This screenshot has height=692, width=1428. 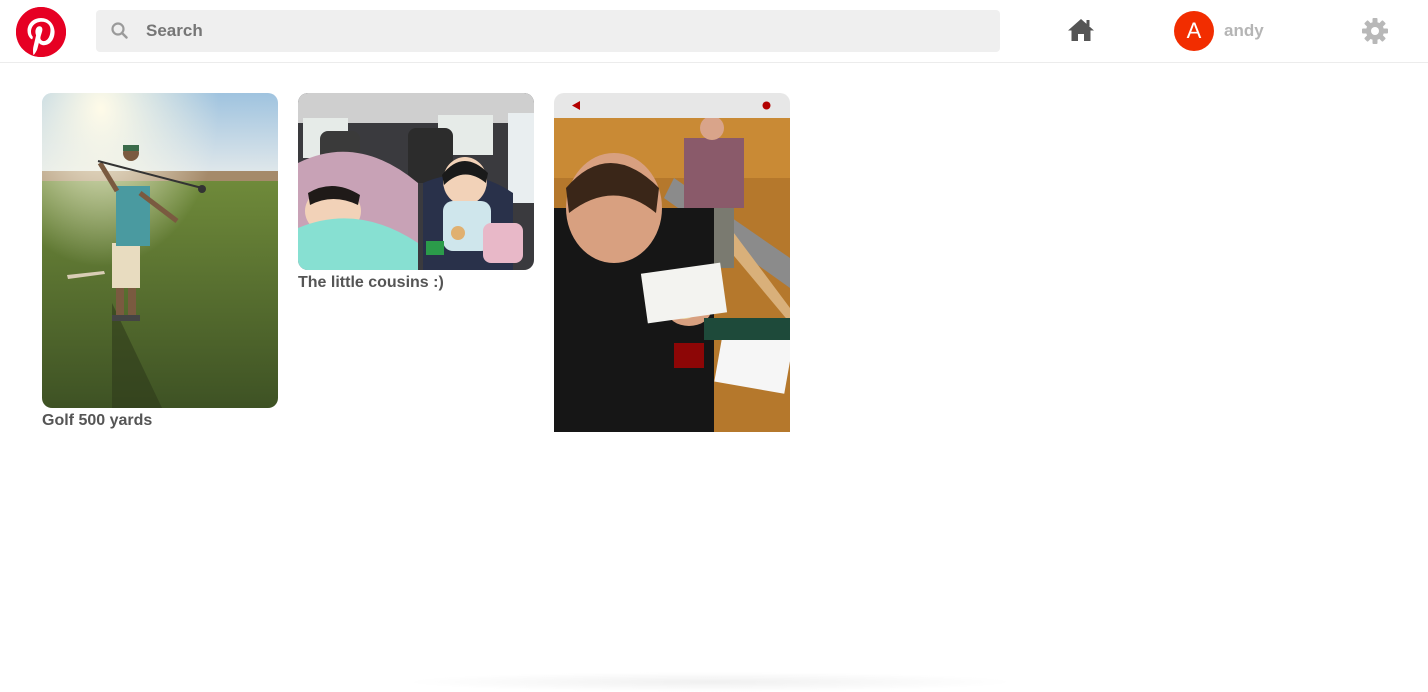 I want to click on gear-icon, so click(x=1375, y=31).